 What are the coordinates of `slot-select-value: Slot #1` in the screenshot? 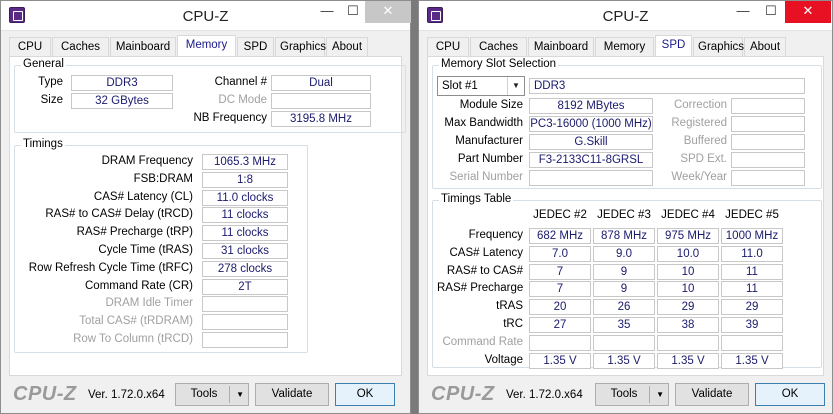 It's located at (460, 86).